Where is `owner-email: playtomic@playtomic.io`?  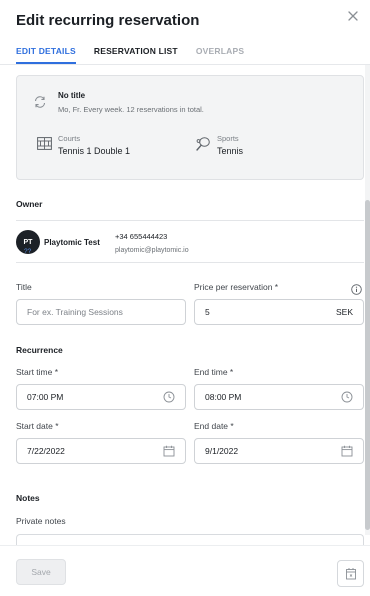 owner-email: playtomic@playtomic.io is located at coordinates (152, 250).